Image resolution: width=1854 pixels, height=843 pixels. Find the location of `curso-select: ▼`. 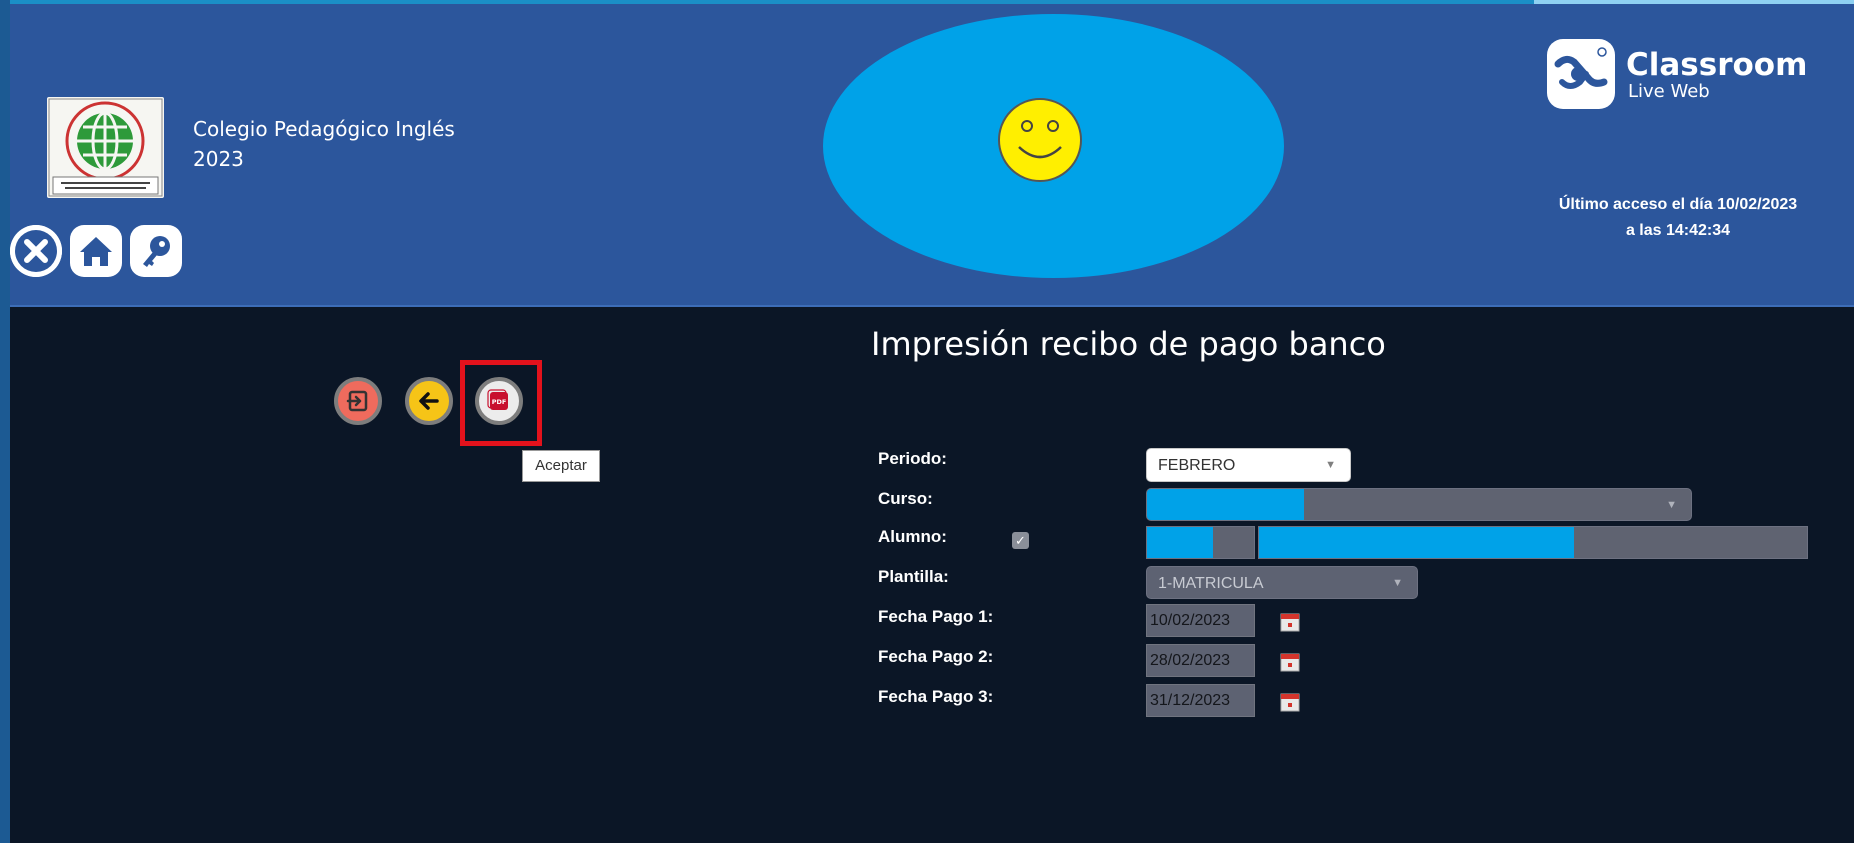

curso-select: ▼ is located at coordinates (1419, 504).